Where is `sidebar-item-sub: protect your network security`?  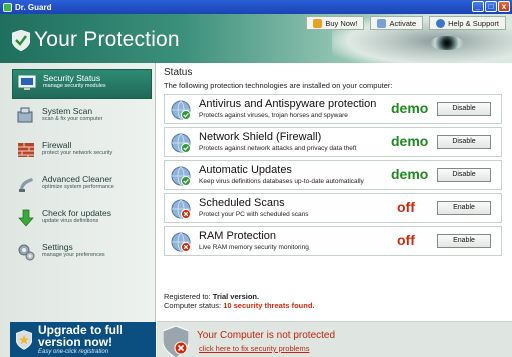 sidebar-item-sub: protect your network security is located at coordinates (77, 153).